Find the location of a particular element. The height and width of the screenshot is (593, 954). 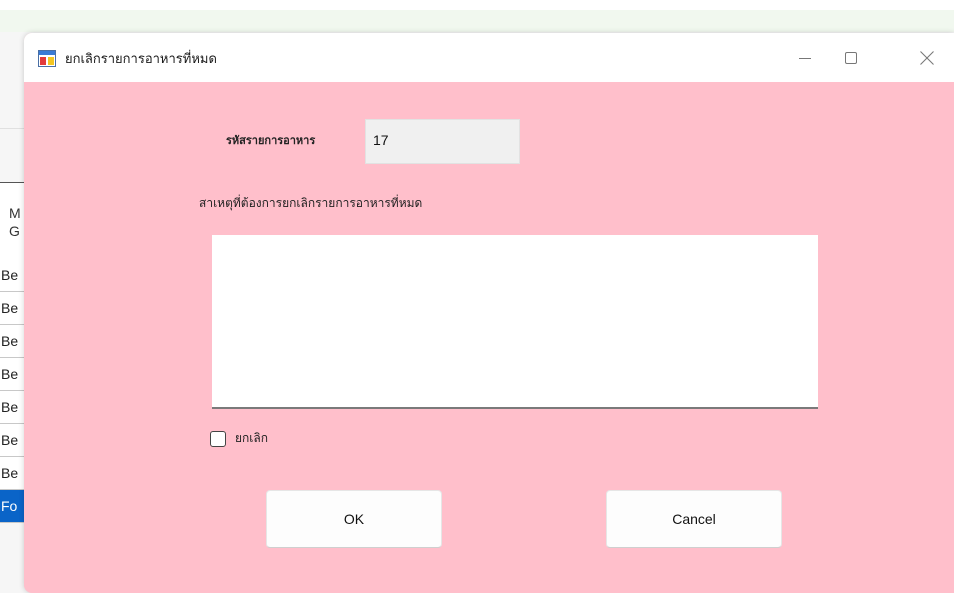

minimize-button is located at coordinates (805, 57).